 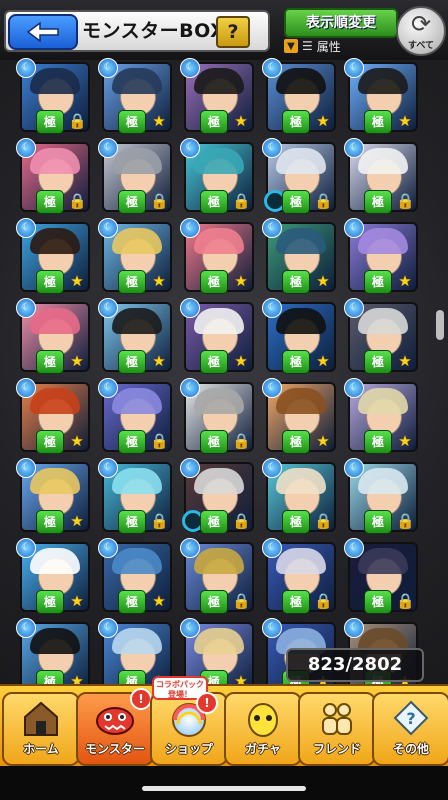 What do you see at coordinates (421, 24) in the screenshot?
I see `refresh-icon: ⟳` at bounding box center [421, 24].